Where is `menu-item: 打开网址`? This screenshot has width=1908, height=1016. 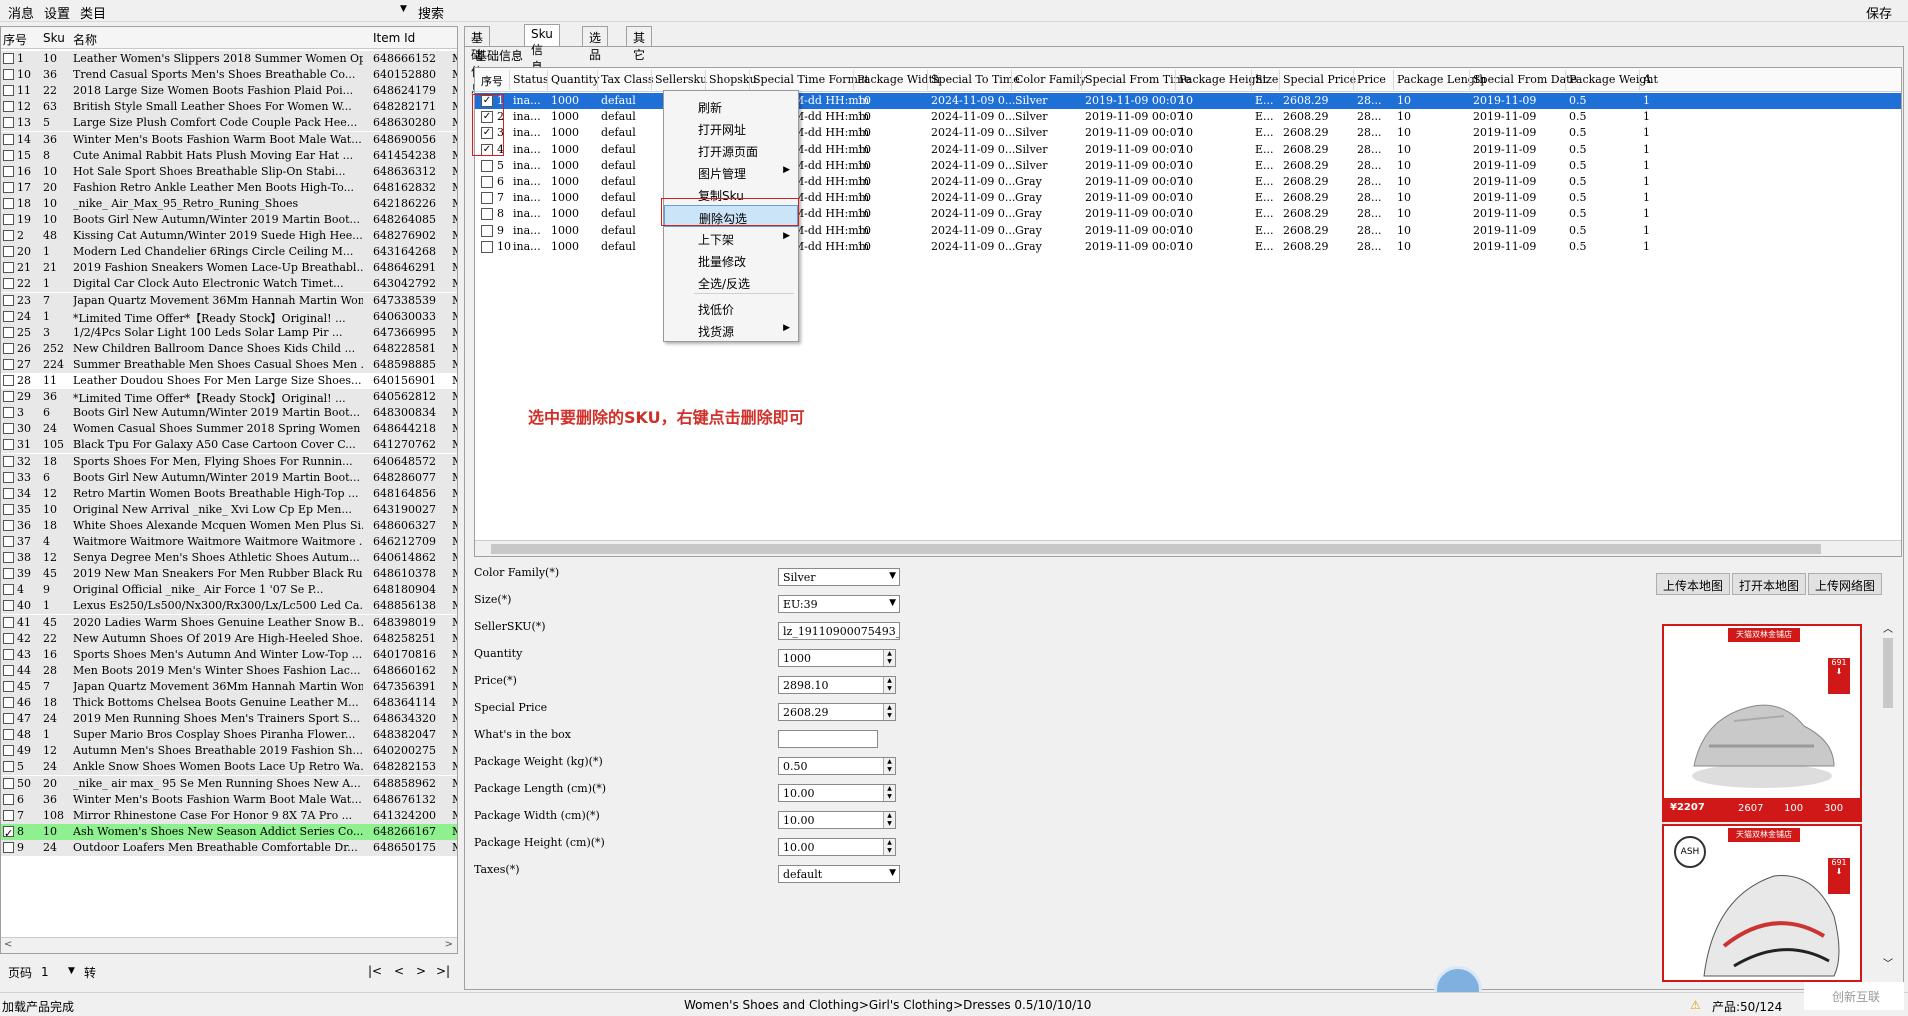
menu-item: 打开网址 is located at coordinates (731, 128).